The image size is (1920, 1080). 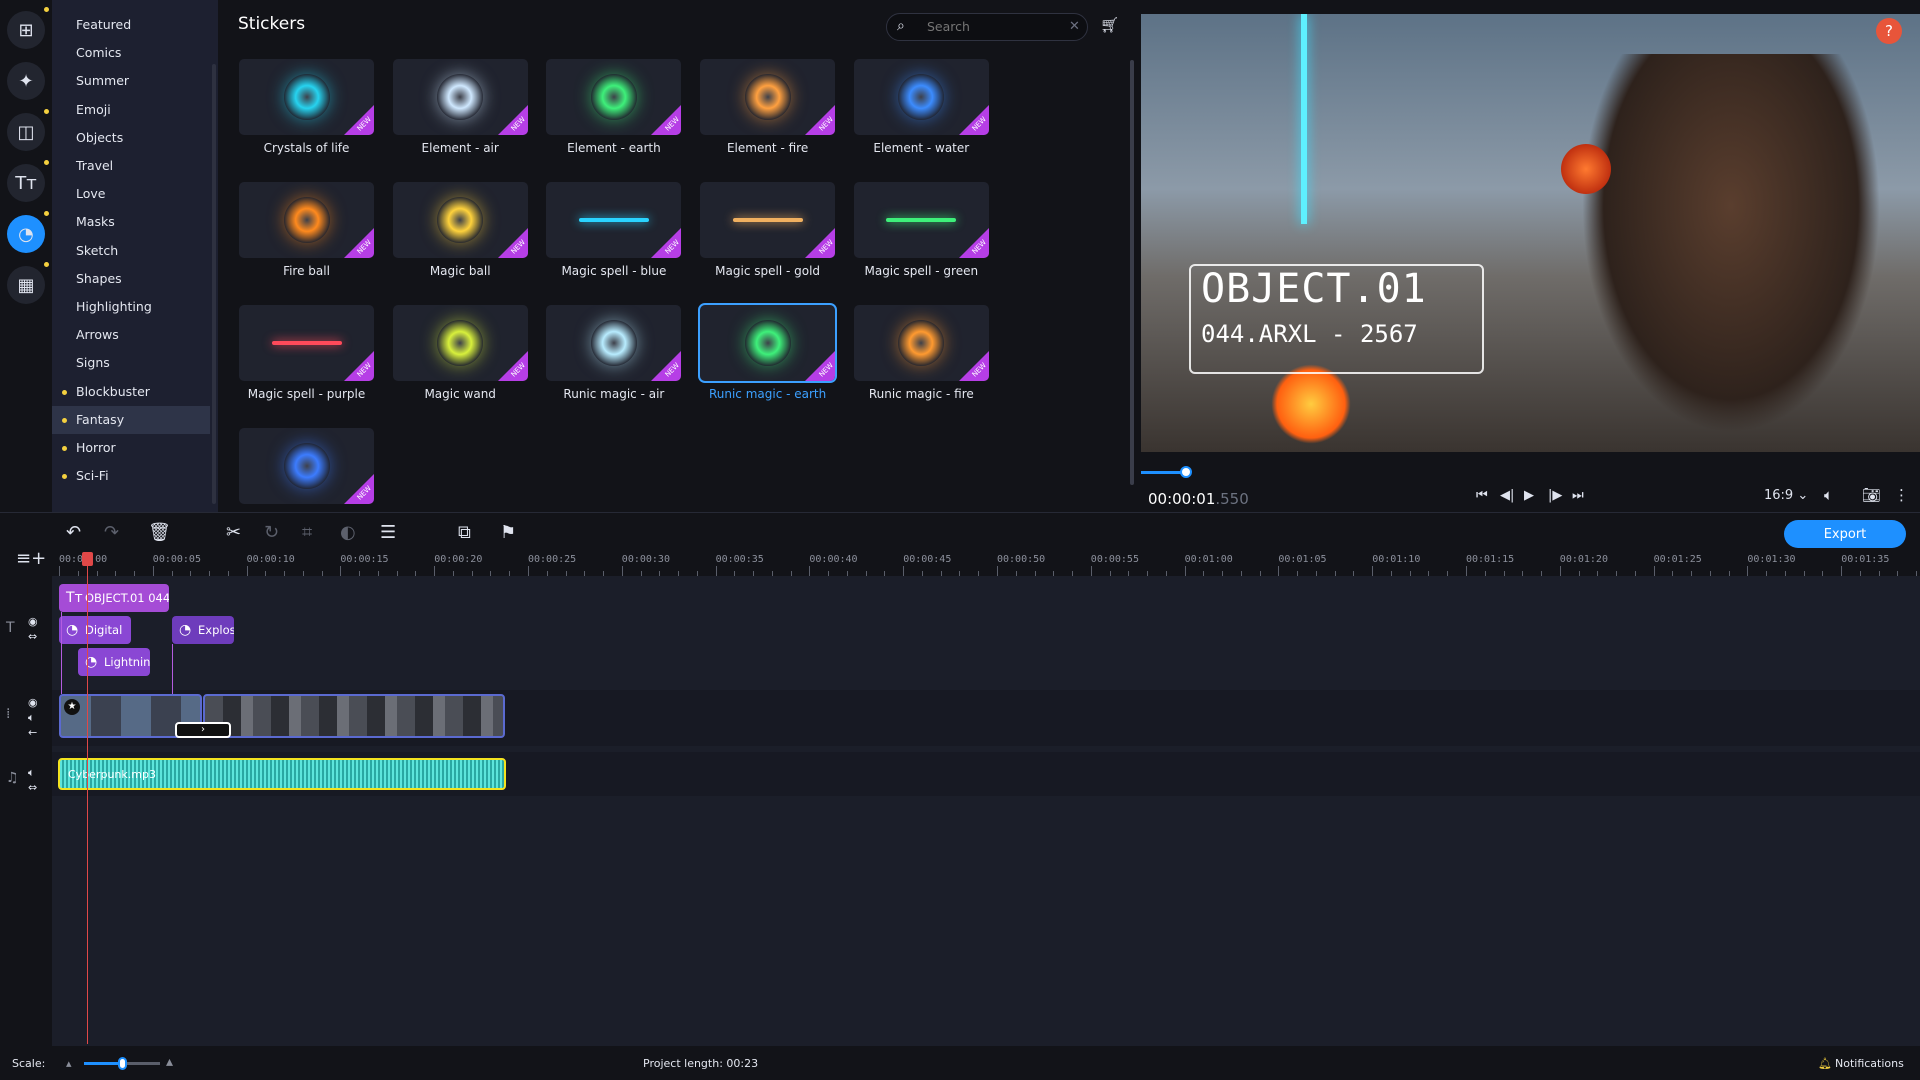 What do you see at coordinates (921, 271) in the screenshot?
I see `sticker-label: Magic spell - green` at bounding box center [921, 271].